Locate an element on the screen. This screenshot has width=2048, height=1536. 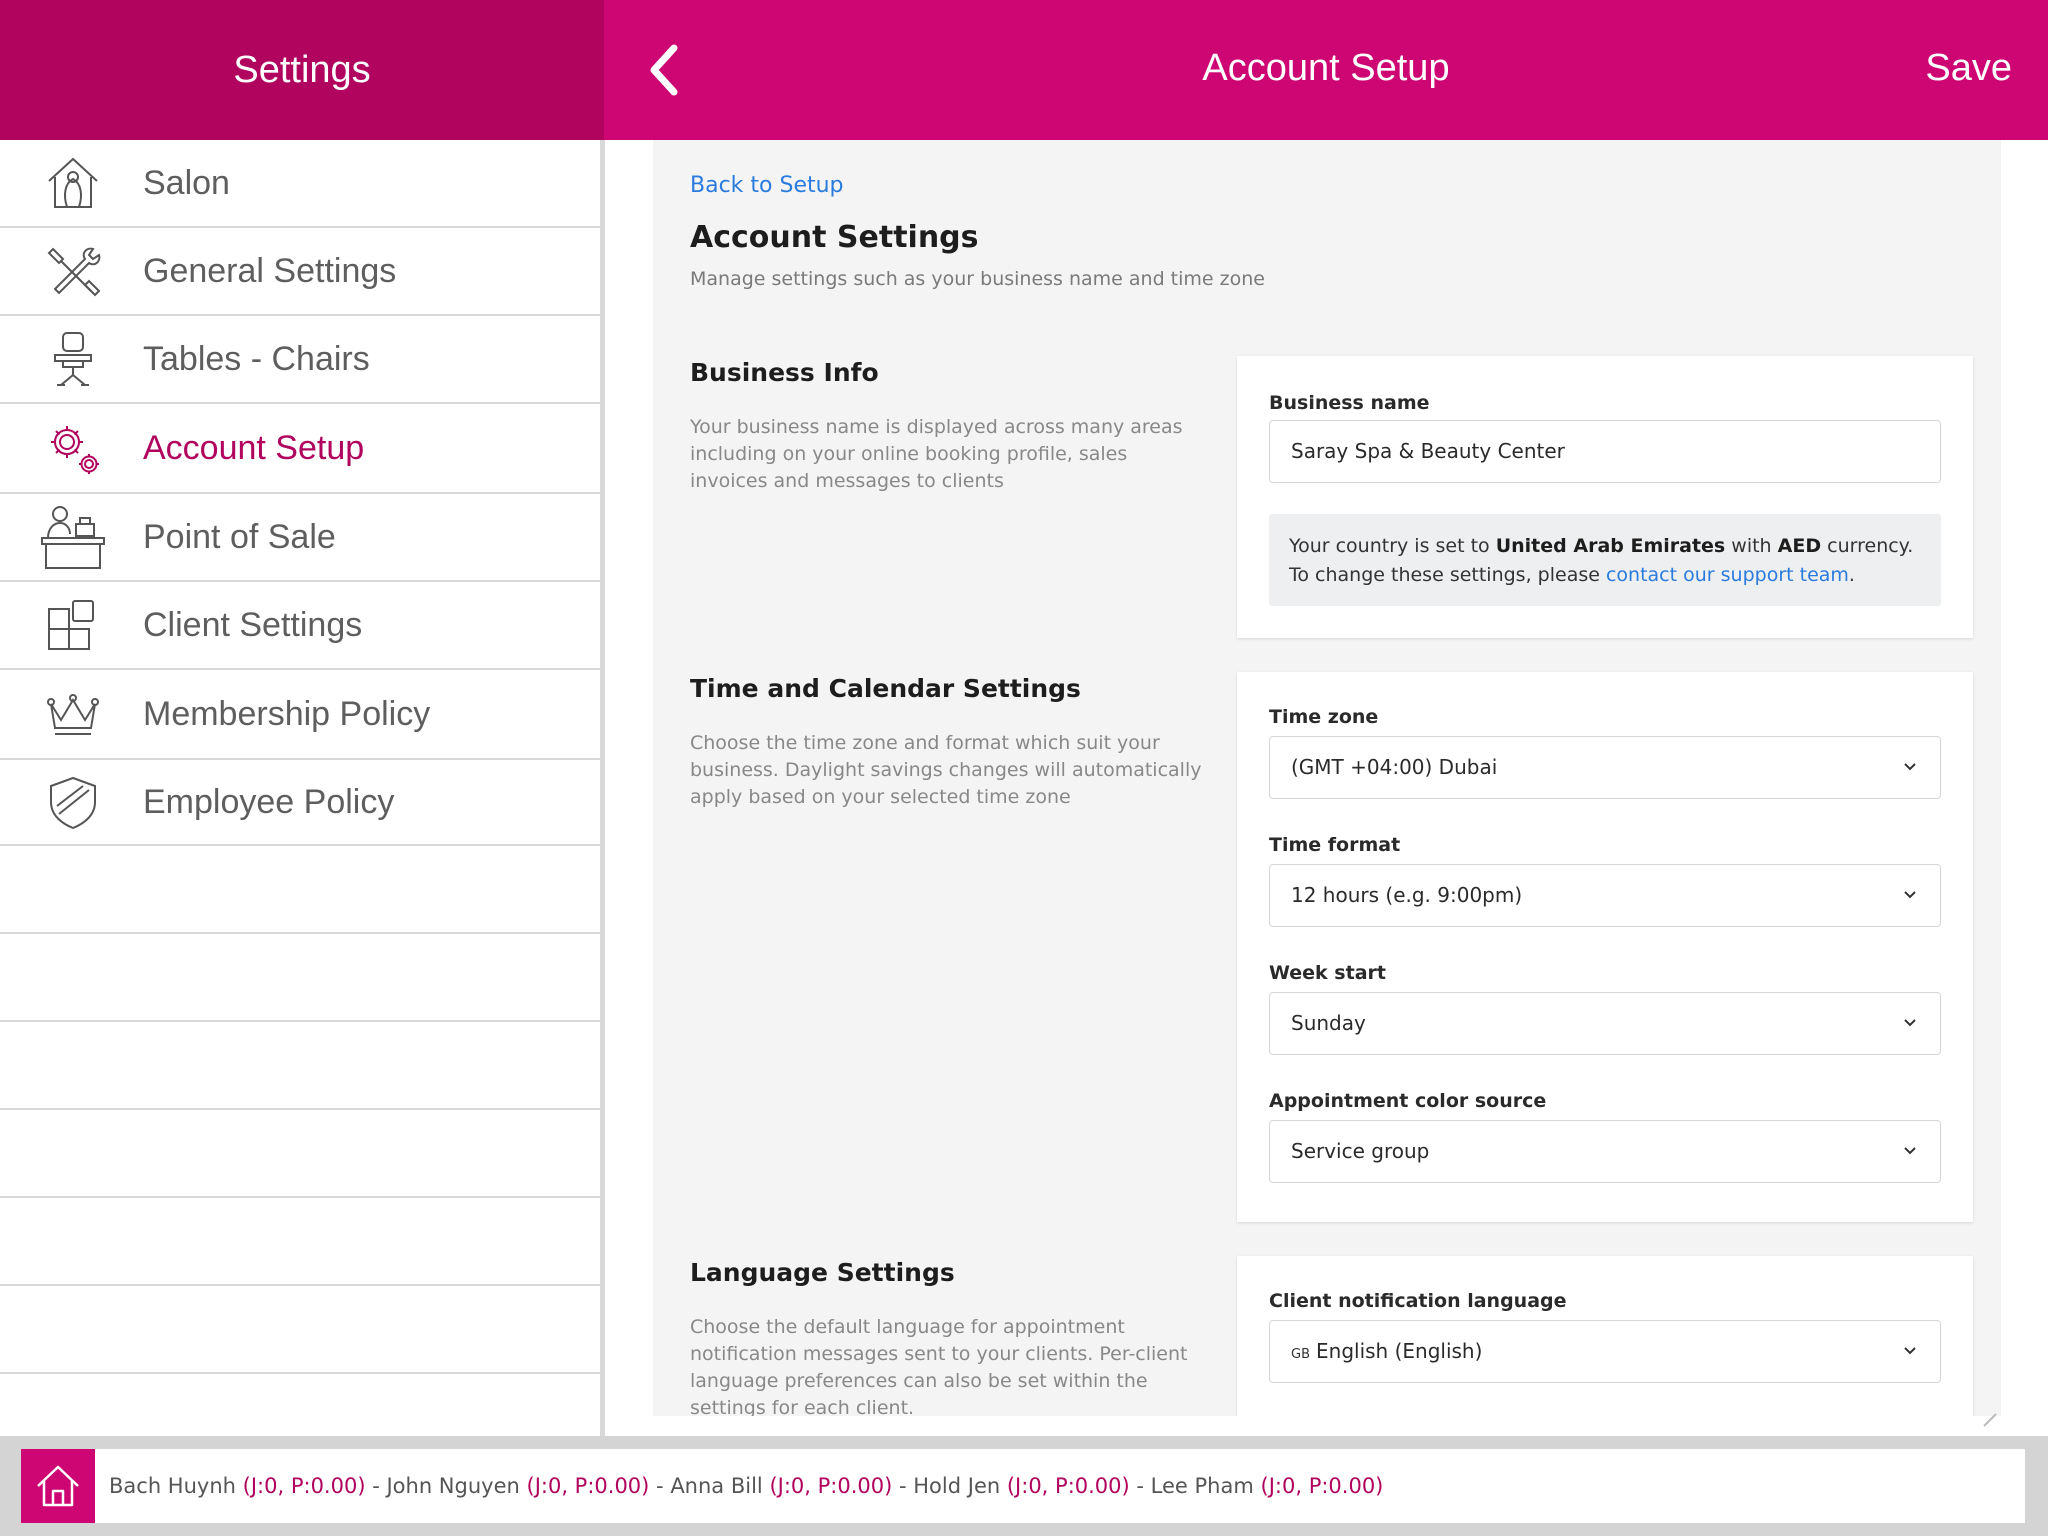
sidebar-item-label: Salon is located at coordinates (186, 182).